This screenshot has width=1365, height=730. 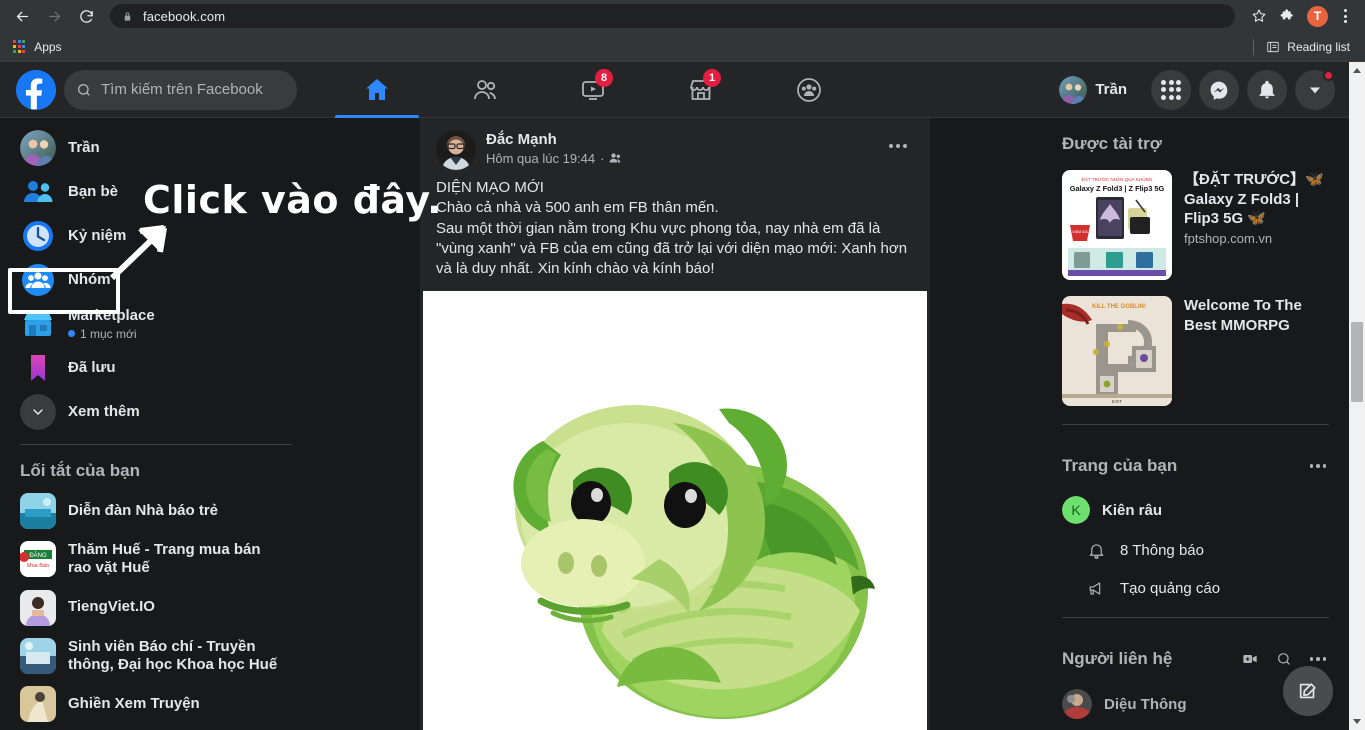 I want to click on svg-text: GIẢM GIÁ, so click(x=1080, y=231).